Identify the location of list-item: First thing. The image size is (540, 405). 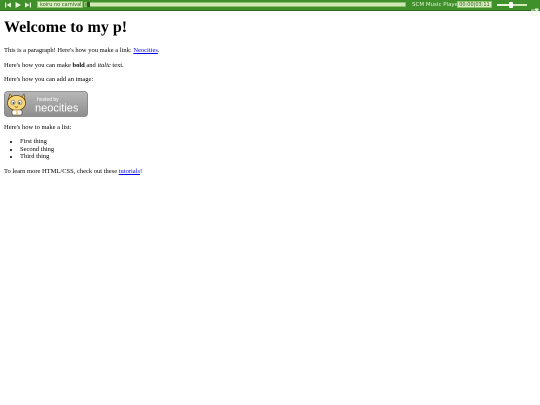
(277, 142).